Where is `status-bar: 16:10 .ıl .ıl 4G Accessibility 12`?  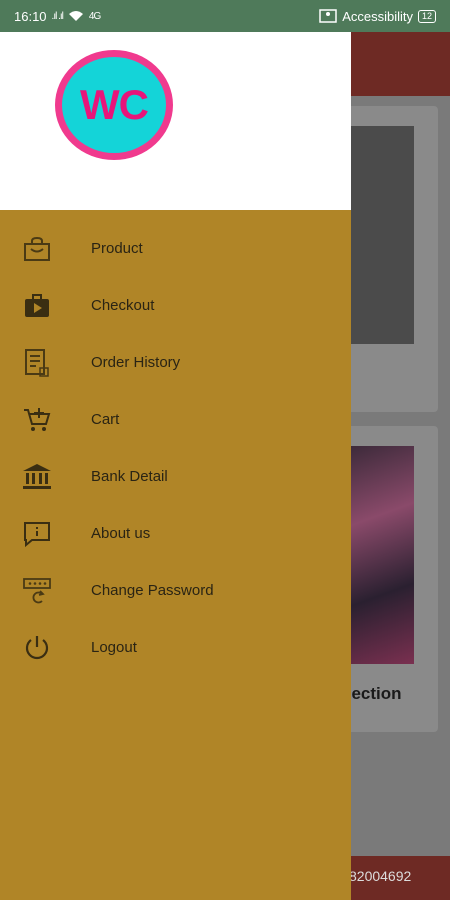
status-bar: 16:10 .ıl .ıl 4G Accessibility 12 is located at coordinates (225, 16).